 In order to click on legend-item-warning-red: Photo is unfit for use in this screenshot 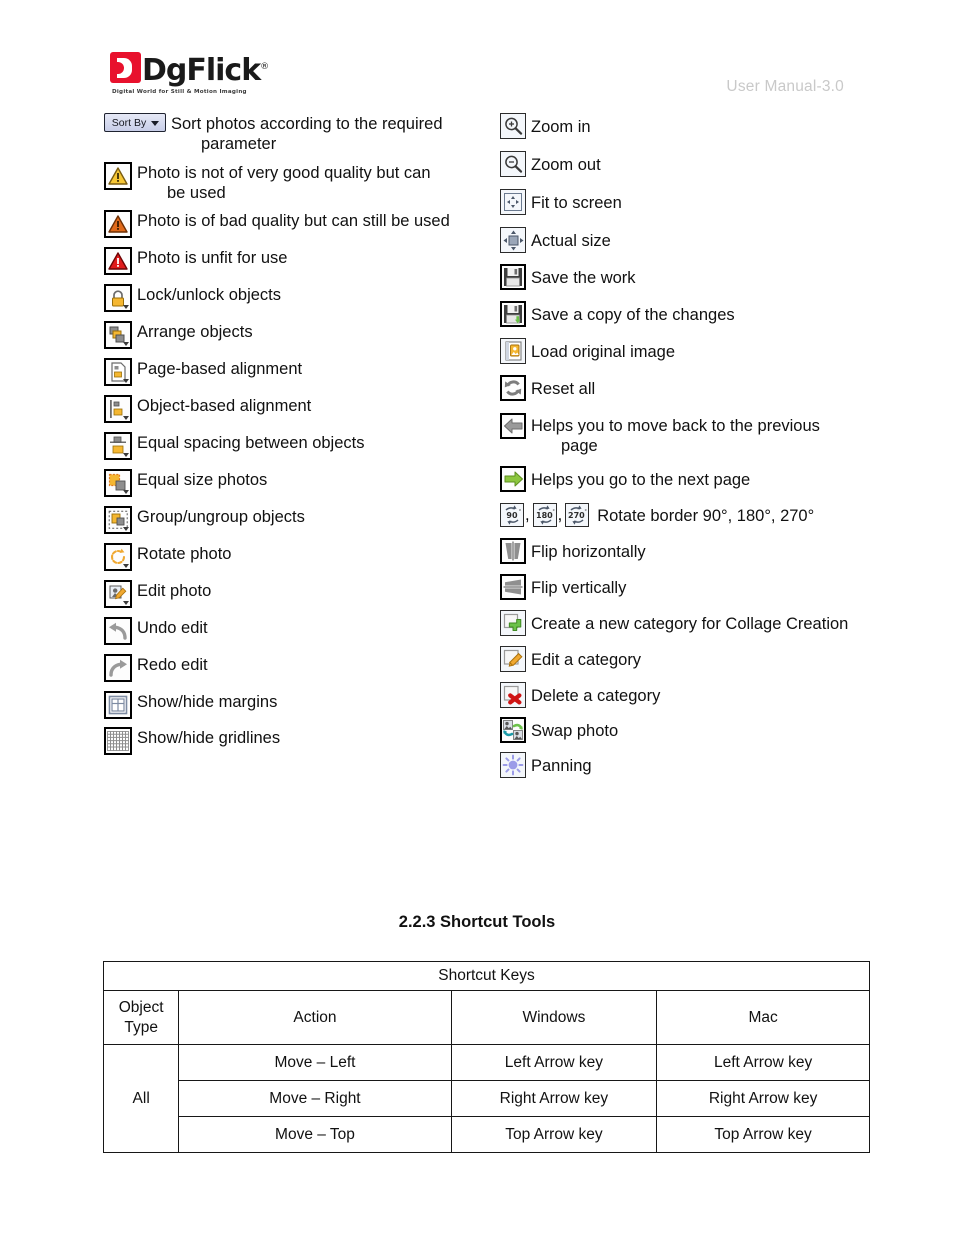, I will do `click(294, 261)`.